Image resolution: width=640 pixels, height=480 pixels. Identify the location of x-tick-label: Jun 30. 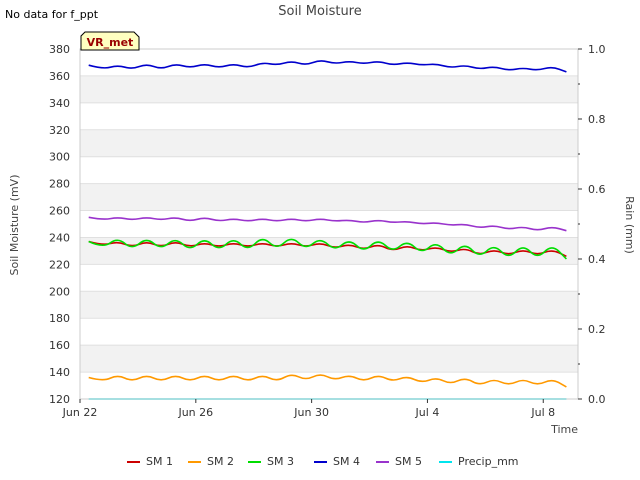
(311, 412).